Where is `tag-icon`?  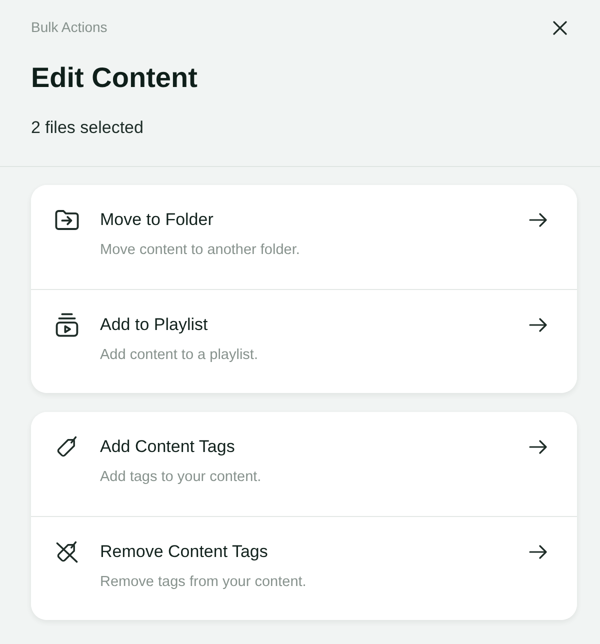
tag-icon is located at coordinates (67, 447).